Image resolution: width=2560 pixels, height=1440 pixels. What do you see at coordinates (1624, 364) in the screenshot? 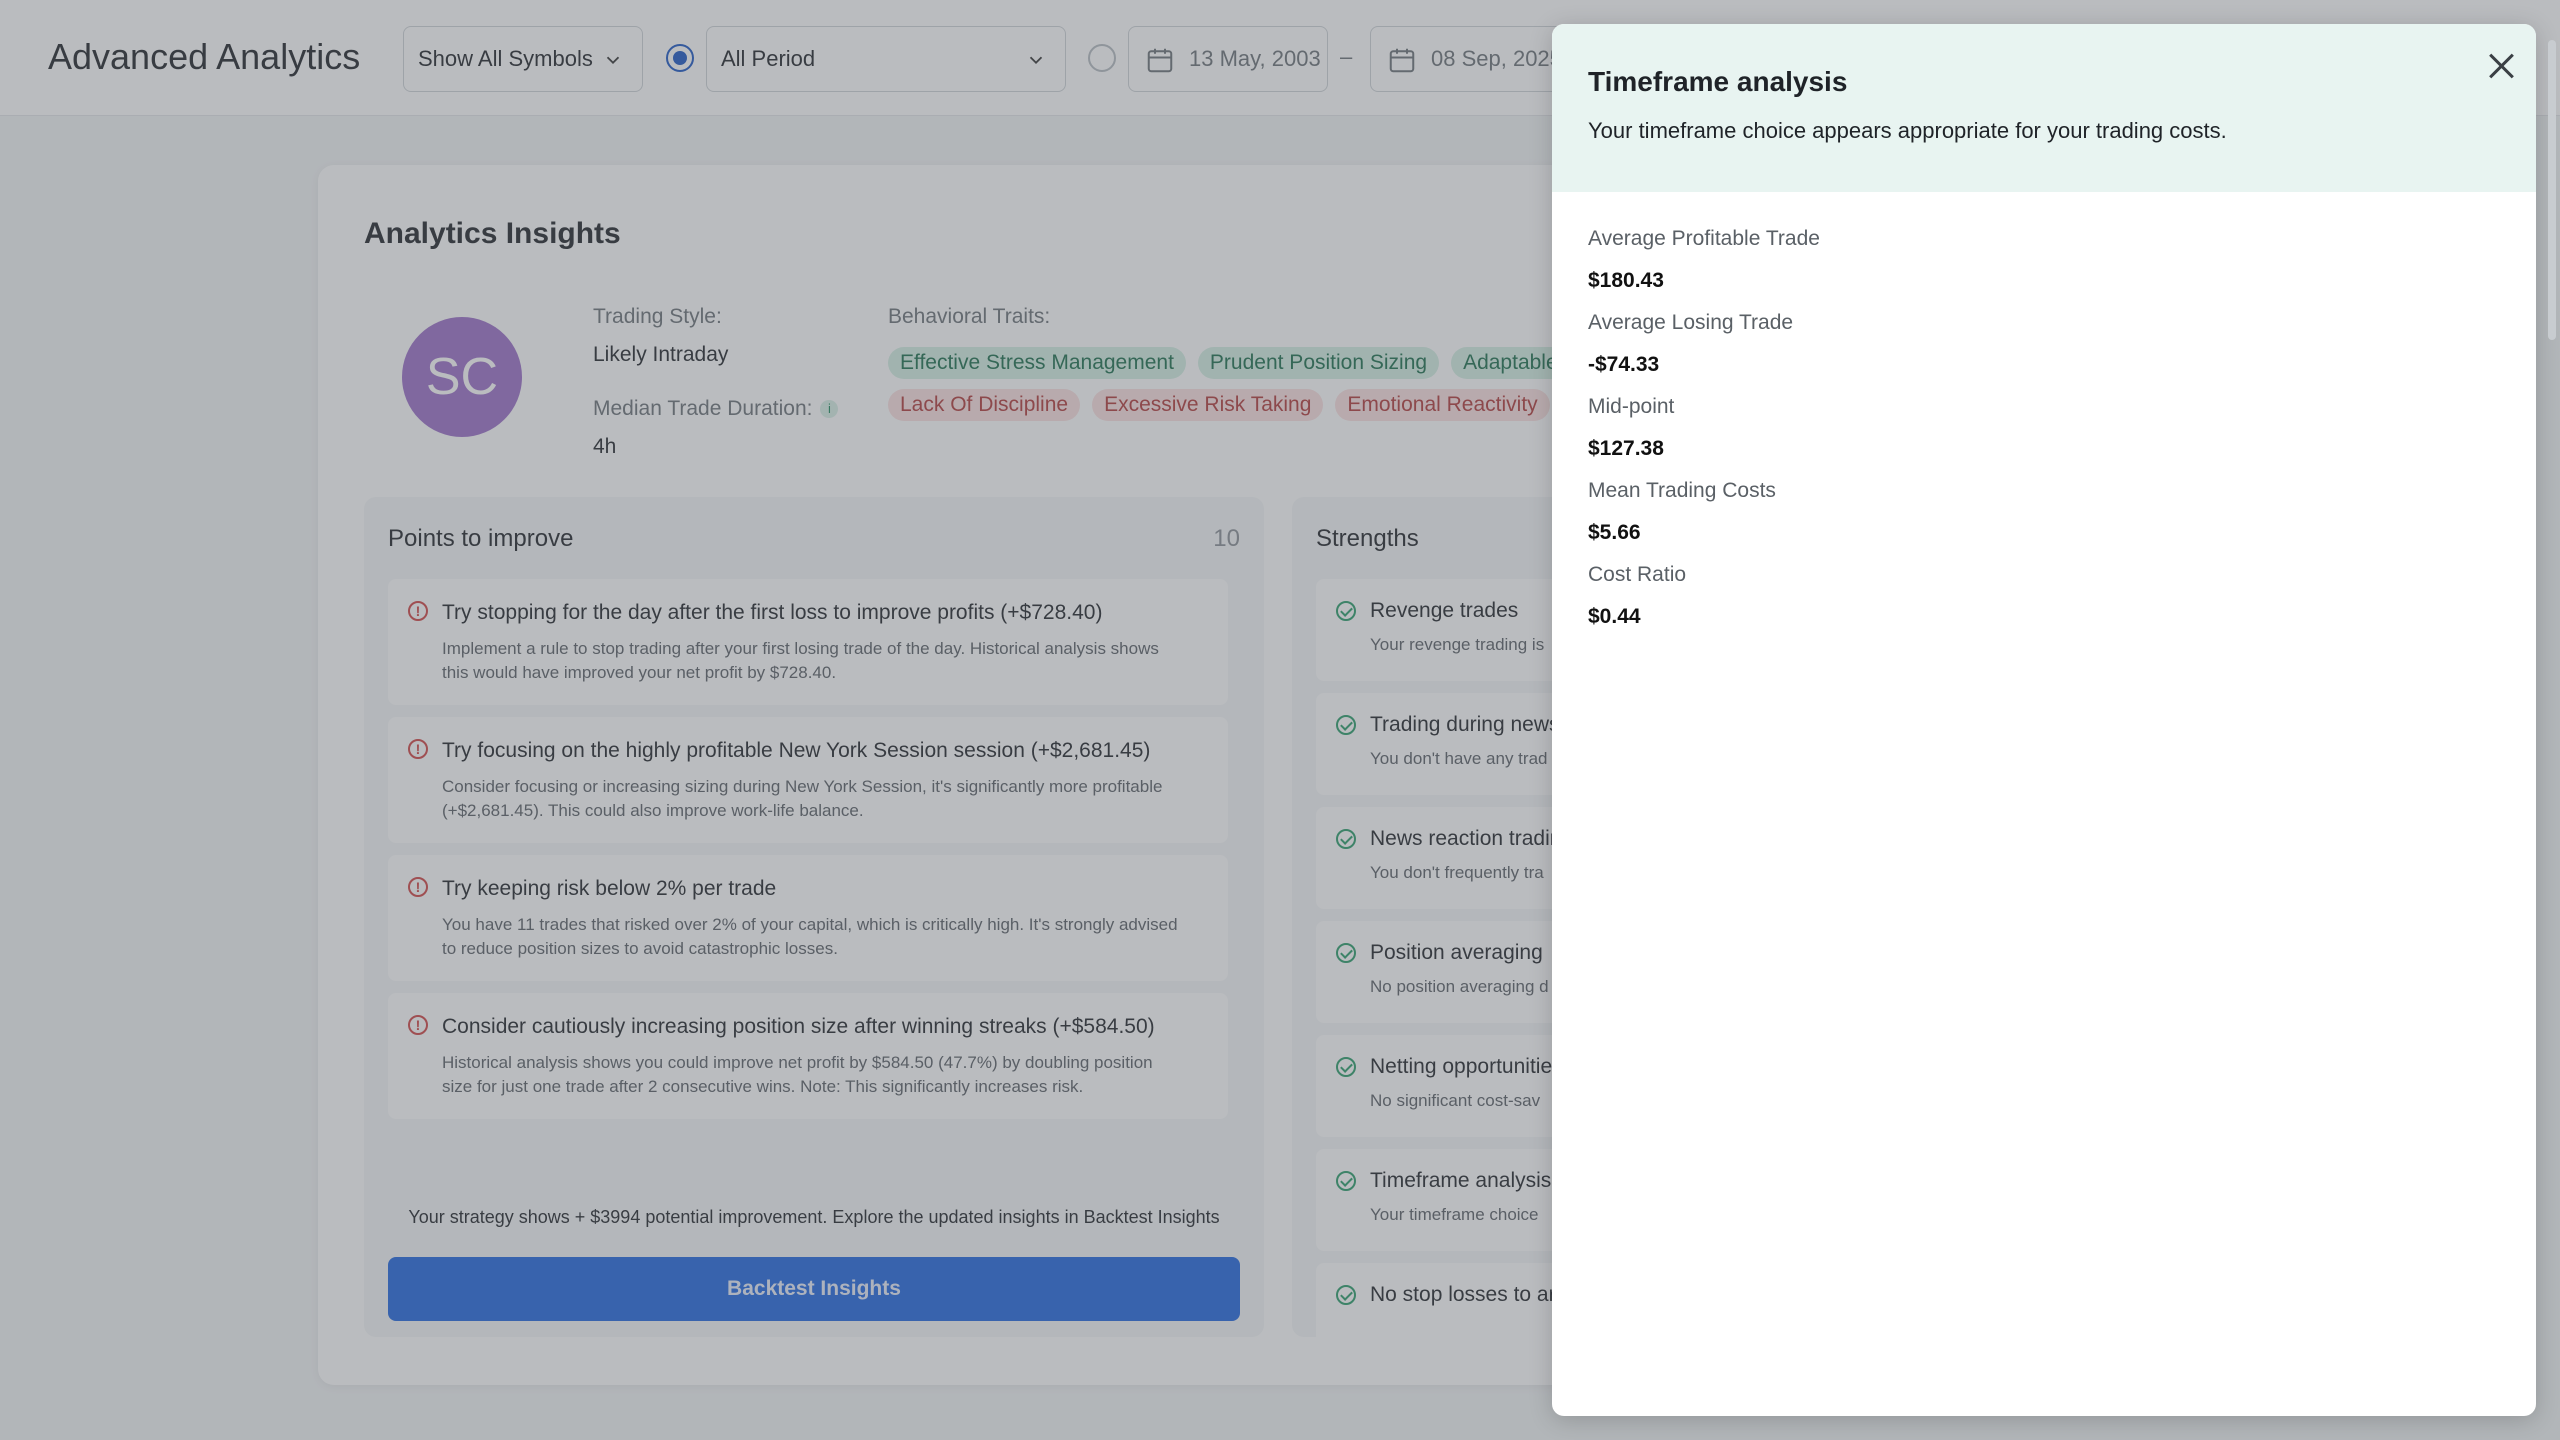
I see `metric-value: -$74.33` at bounding box center [1624, 364].